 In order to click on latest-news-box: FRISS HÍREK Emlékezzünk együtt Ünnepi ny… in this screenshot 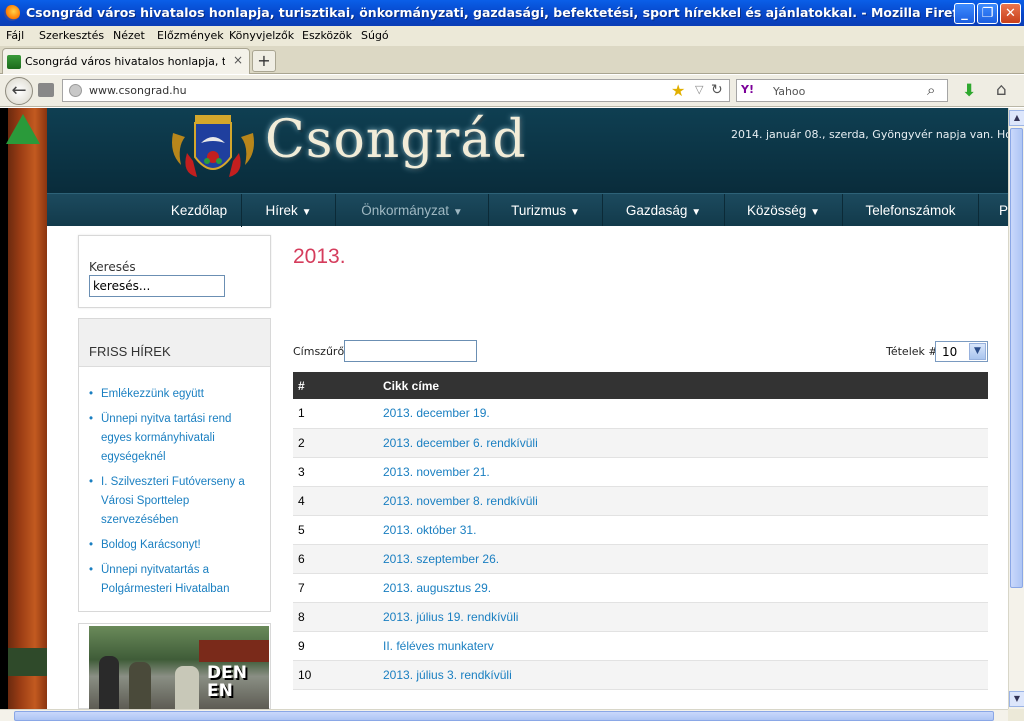, I will do `click(174, 465)`.